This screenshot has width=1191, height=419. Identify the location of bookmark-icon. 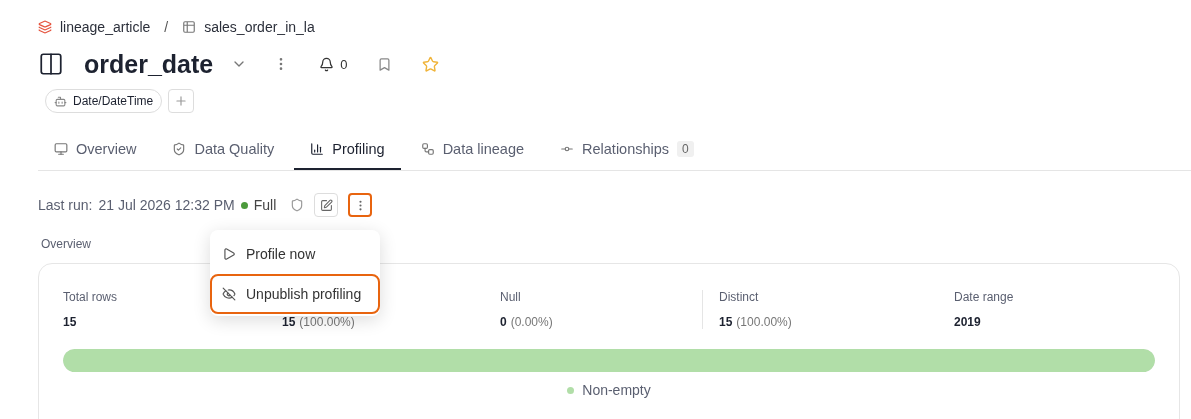
(385, 64).